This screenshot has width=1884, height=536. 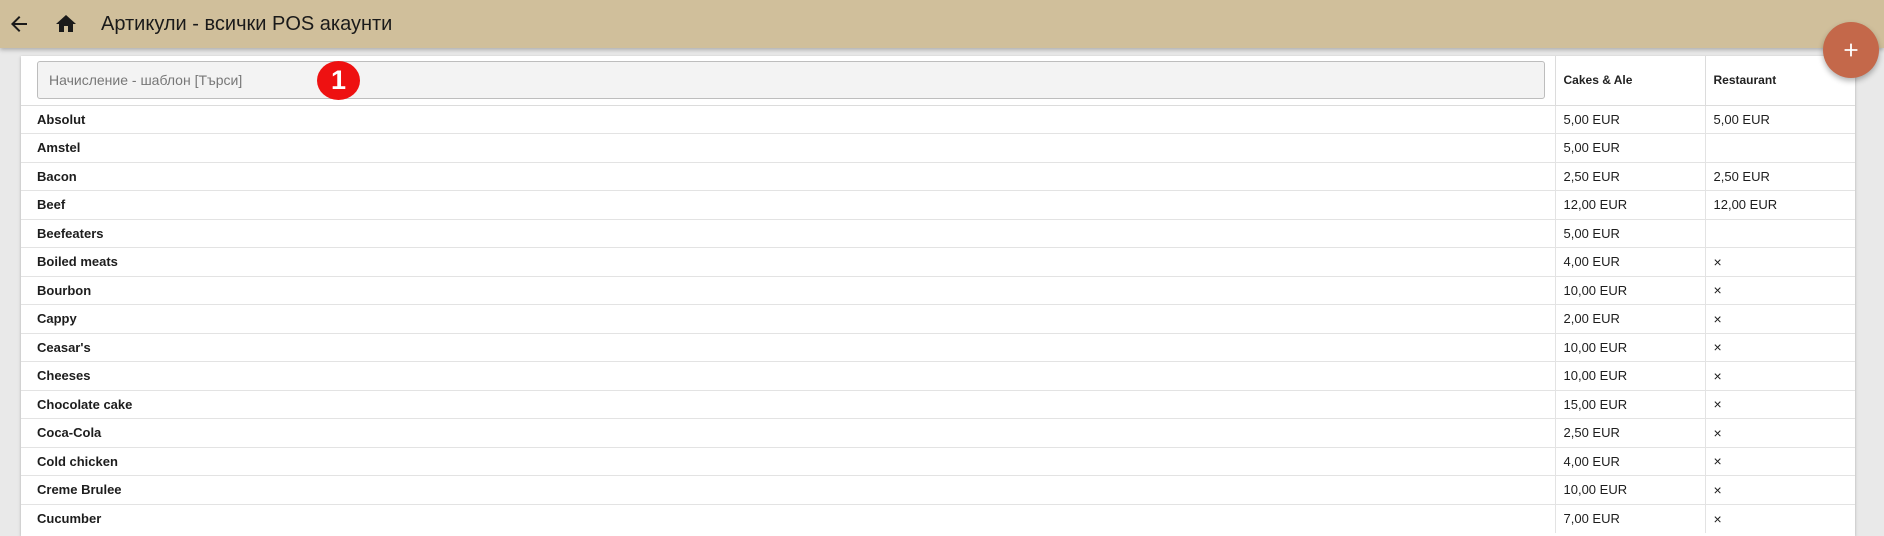 I want to click on annotation-badge: 1, so click(x=338, y=80).